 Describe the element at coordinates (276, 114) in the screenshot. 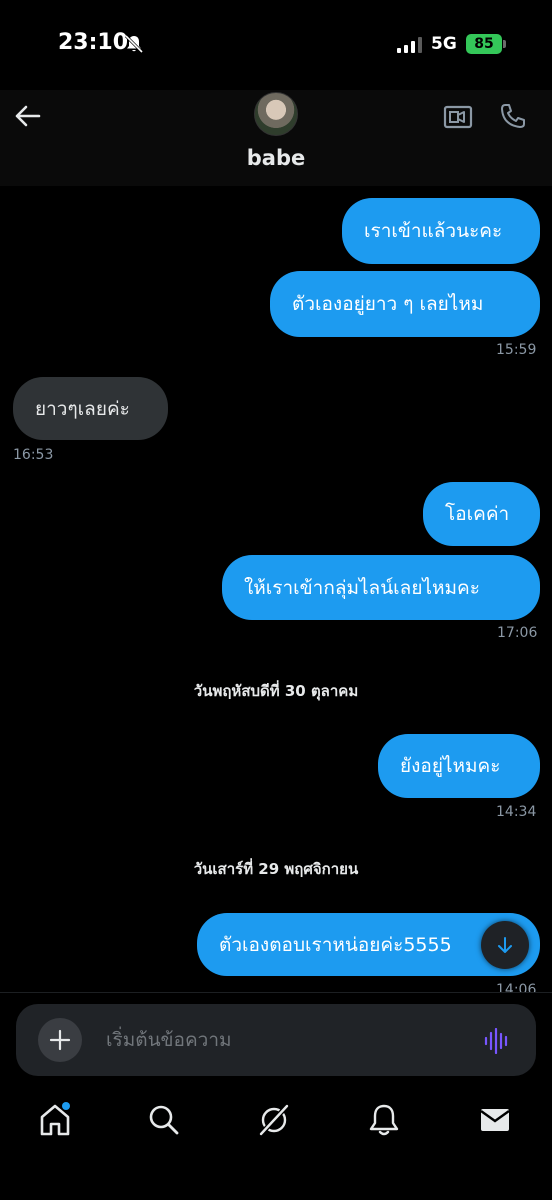

I see `avatar` at that location.